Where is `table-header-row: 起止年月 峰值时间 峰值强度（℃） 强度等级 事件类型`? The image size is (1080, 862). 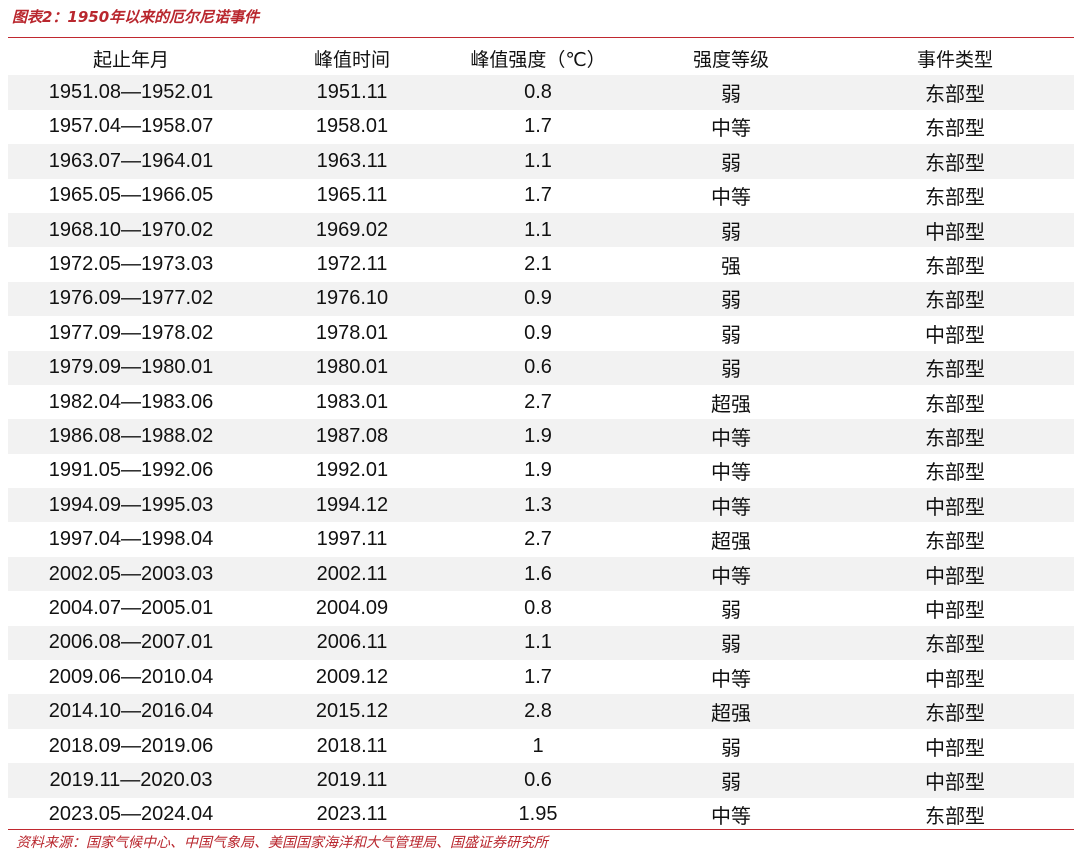
table-header-row: 起止年月 峰值时间 峰值强度（℃） 强度等级 事件类型 is located at coordinates (541, 58).